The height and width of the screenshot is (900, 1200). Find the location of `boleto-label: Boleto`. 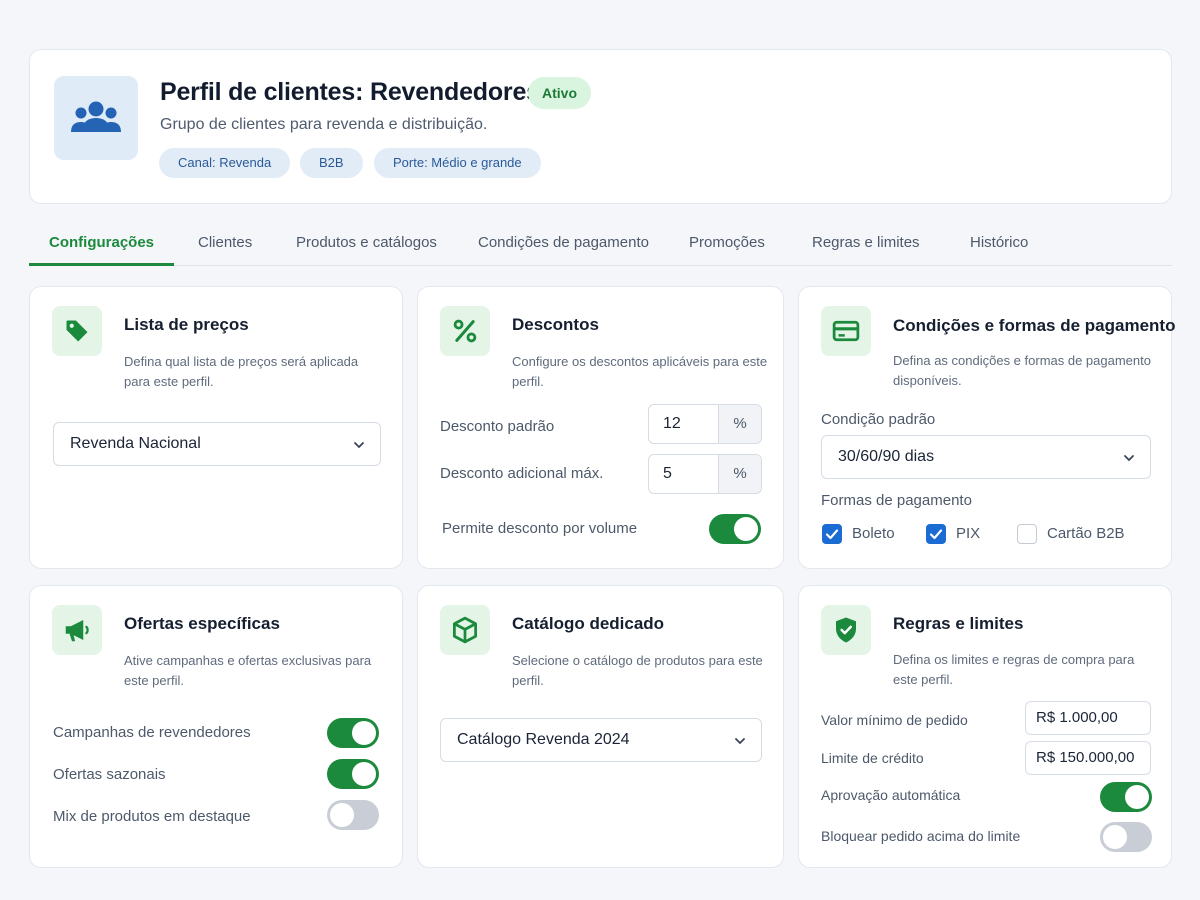

boleto-label: Boleto is located at coordinates (873, 533).